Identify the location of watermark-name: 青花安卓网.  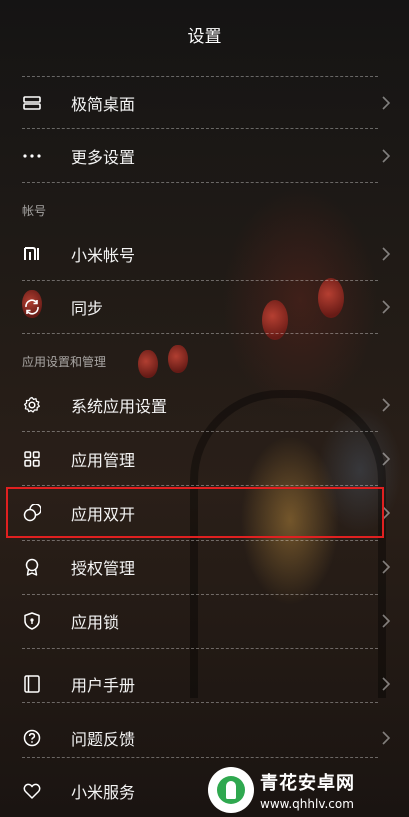
(307, 783).